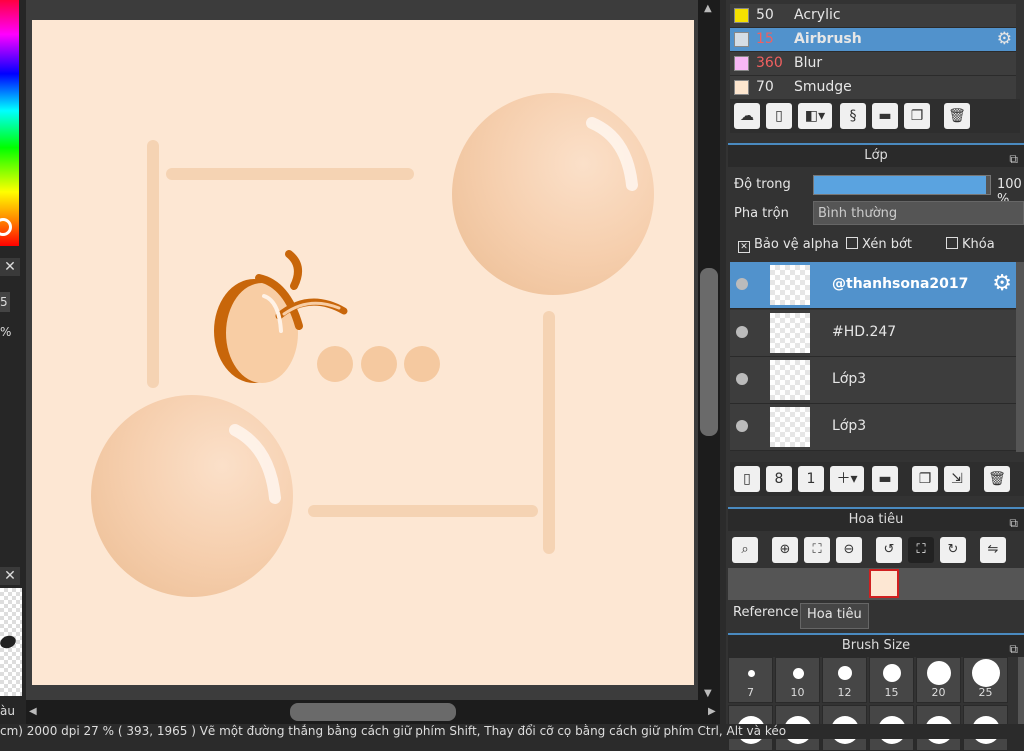 The image size is (1024, 751). I want to click on brush-item-acrylic: 50 Acrylic, so click(873, 16).